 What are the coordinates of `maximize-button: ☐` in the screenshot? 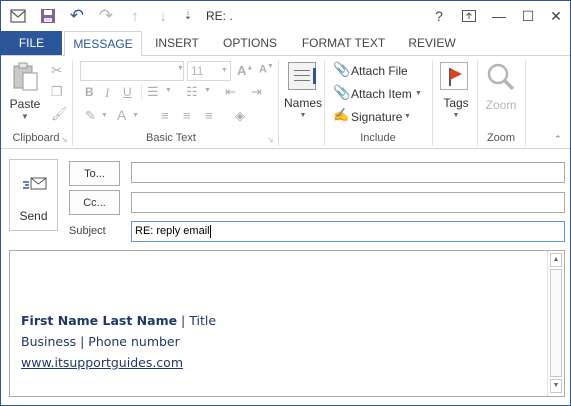 It's located at (528, 16).